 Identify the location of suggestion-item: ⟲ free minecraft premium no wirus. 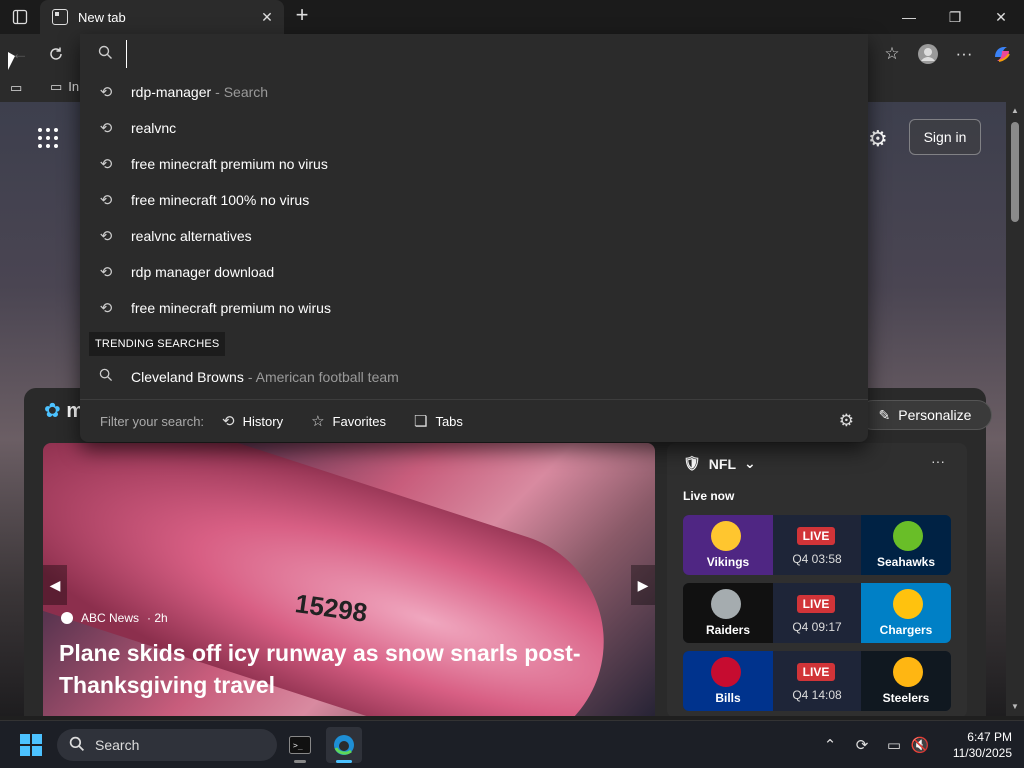
(474, 308).